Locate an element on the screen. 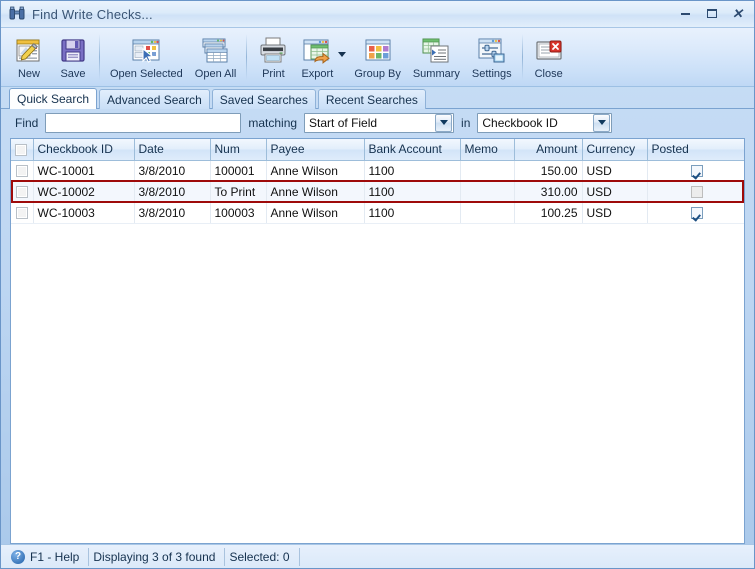 Image resolution: width=755 pixels, height=569 pixels. close-window-icon is located at coordinates (549, 50).